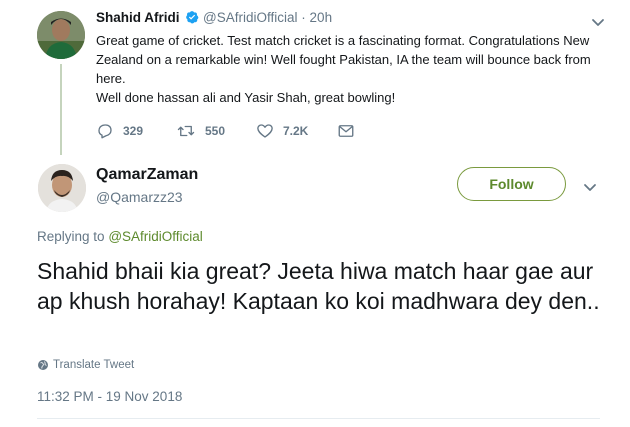  I want to click on qamarzaman-avatar, so click(62, 188).